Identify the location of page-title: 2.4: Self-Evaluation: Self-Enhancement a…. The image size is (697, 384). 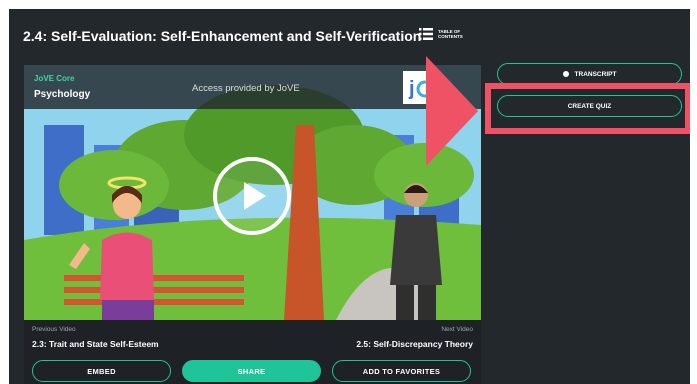
(222, 36).